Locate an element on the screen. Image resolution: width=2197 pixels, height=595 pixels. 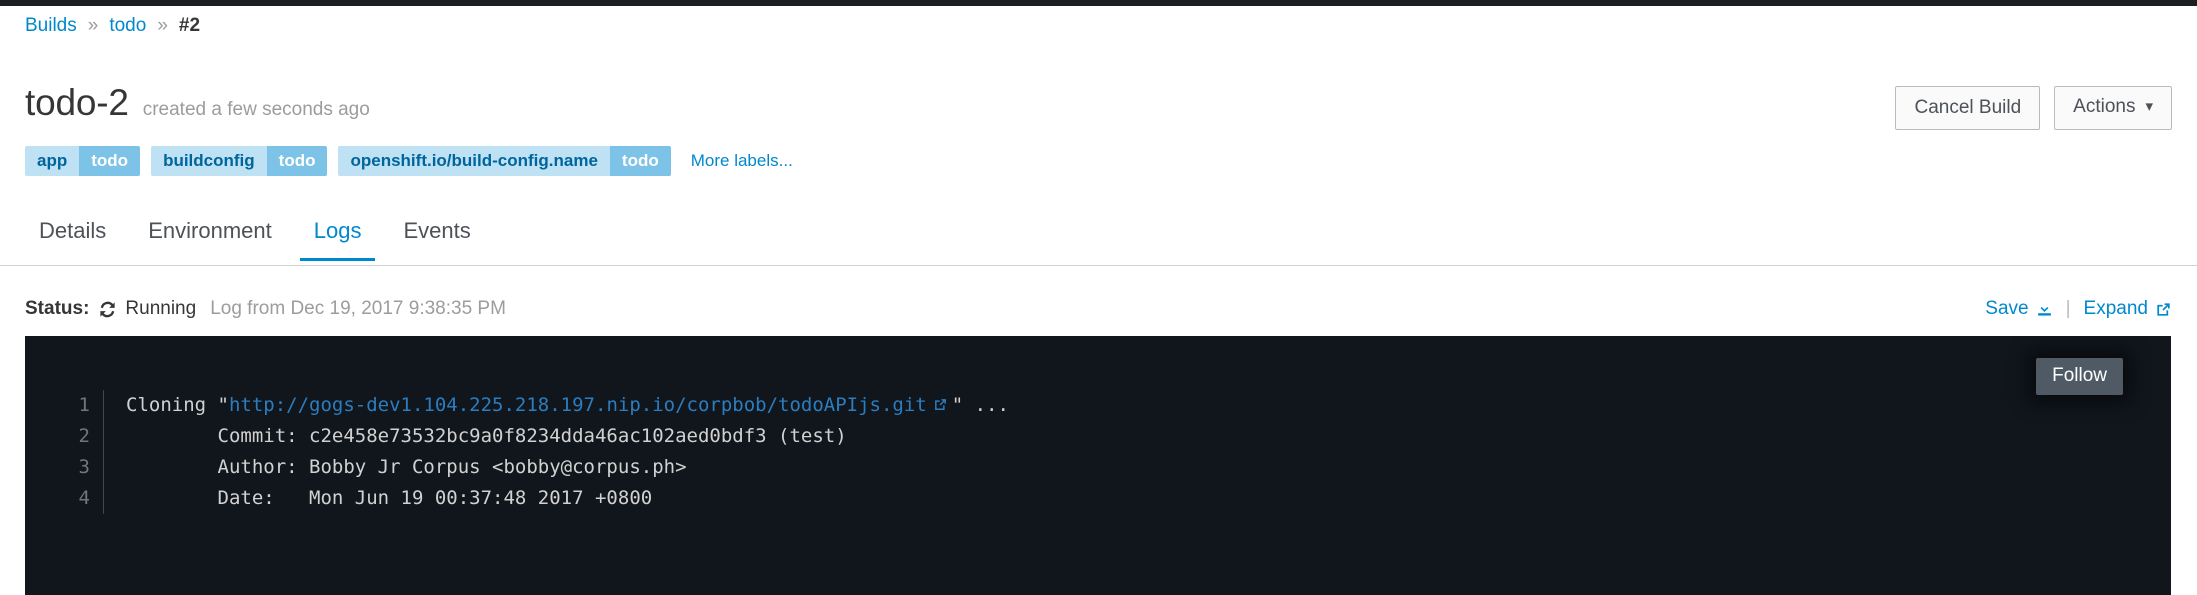
line-number: 1 is located at coordinates (84, 405).